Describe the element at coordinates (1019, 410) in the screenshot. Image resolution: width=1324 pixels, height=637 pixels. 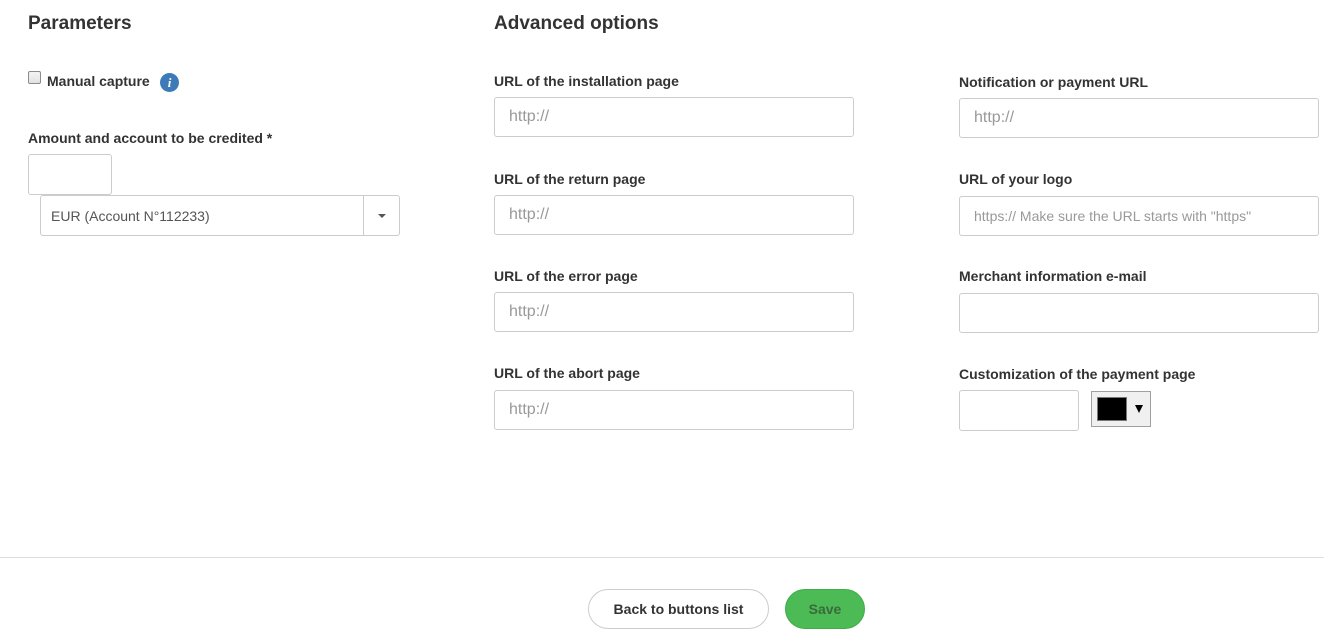
I see `customization-color-input` at that location.